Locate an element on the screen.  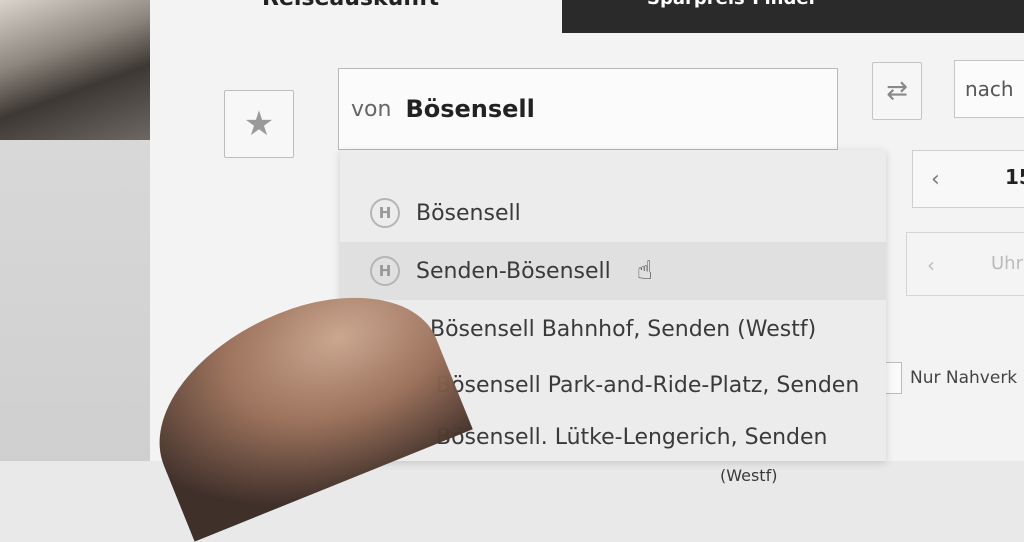
tab-label: Sparpreis-Finder is located at coordinates (732, 4).